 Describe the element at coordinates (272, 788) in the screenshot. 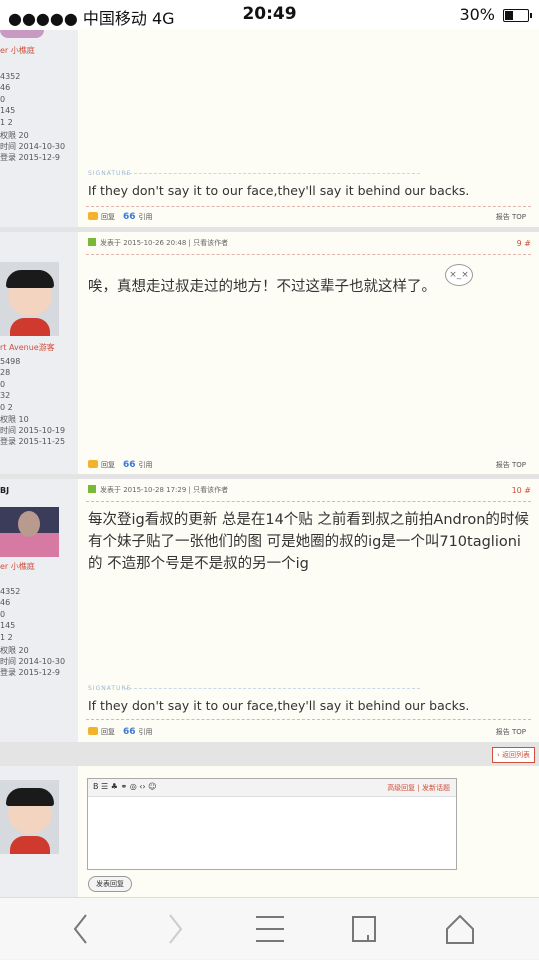

I see `editor-toolbar: B ☰ ♣ ⚭ ◎ ‹› ☺ 高级回复 | 发新话题` at that location.